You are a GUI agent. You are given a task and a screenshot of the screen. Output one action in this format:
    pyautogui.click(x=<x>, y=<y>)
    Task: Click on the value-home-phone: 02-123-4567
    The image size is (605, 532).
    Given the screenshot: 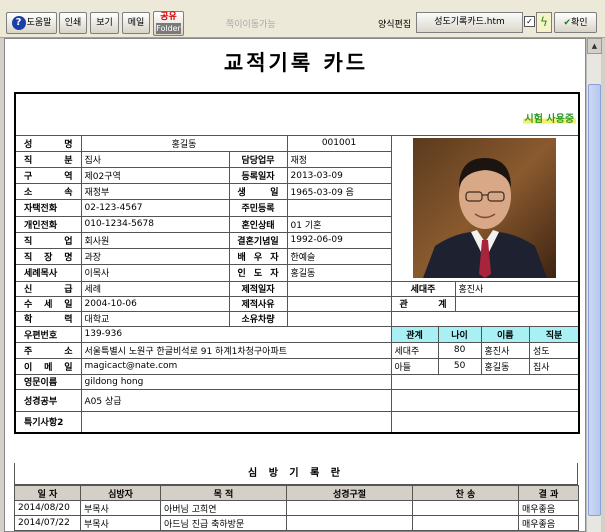 What is the action you would take?
    pyautogui.click(x=155, y=208)
    